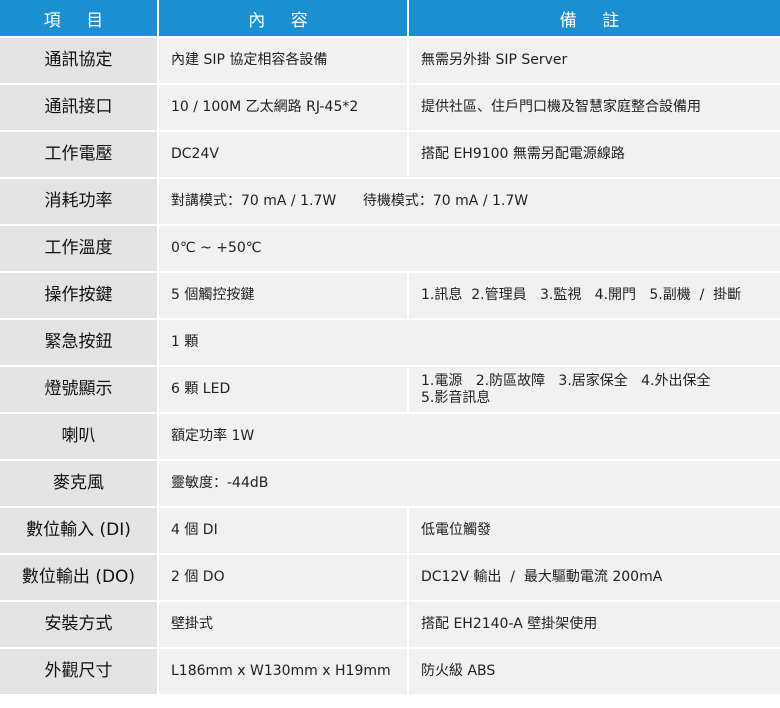 This screenshot has height=708, width=780. Describe the element at coordinates (469, 249) in the screenshot. I see `row-content: 0℃ ~ +50℃` at that location.